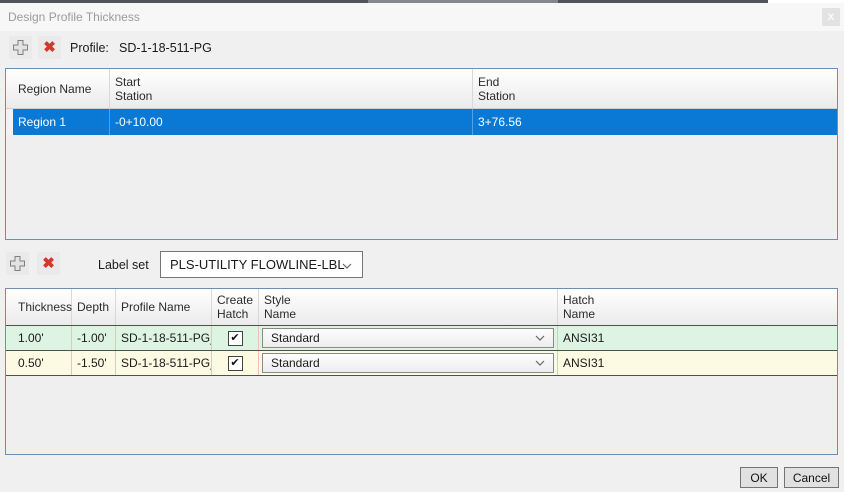  I want to click on cell-thickness: 1.00', so click(42, 338).